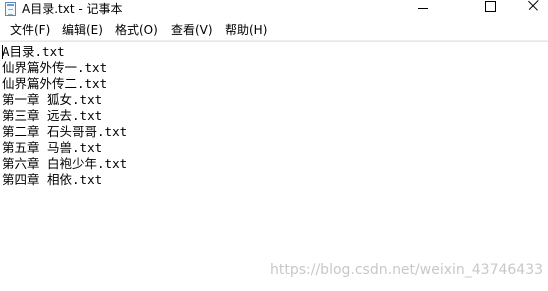 The height and width of the screenshot is (291, 548). I want to click on close-button, so click(533, 9).